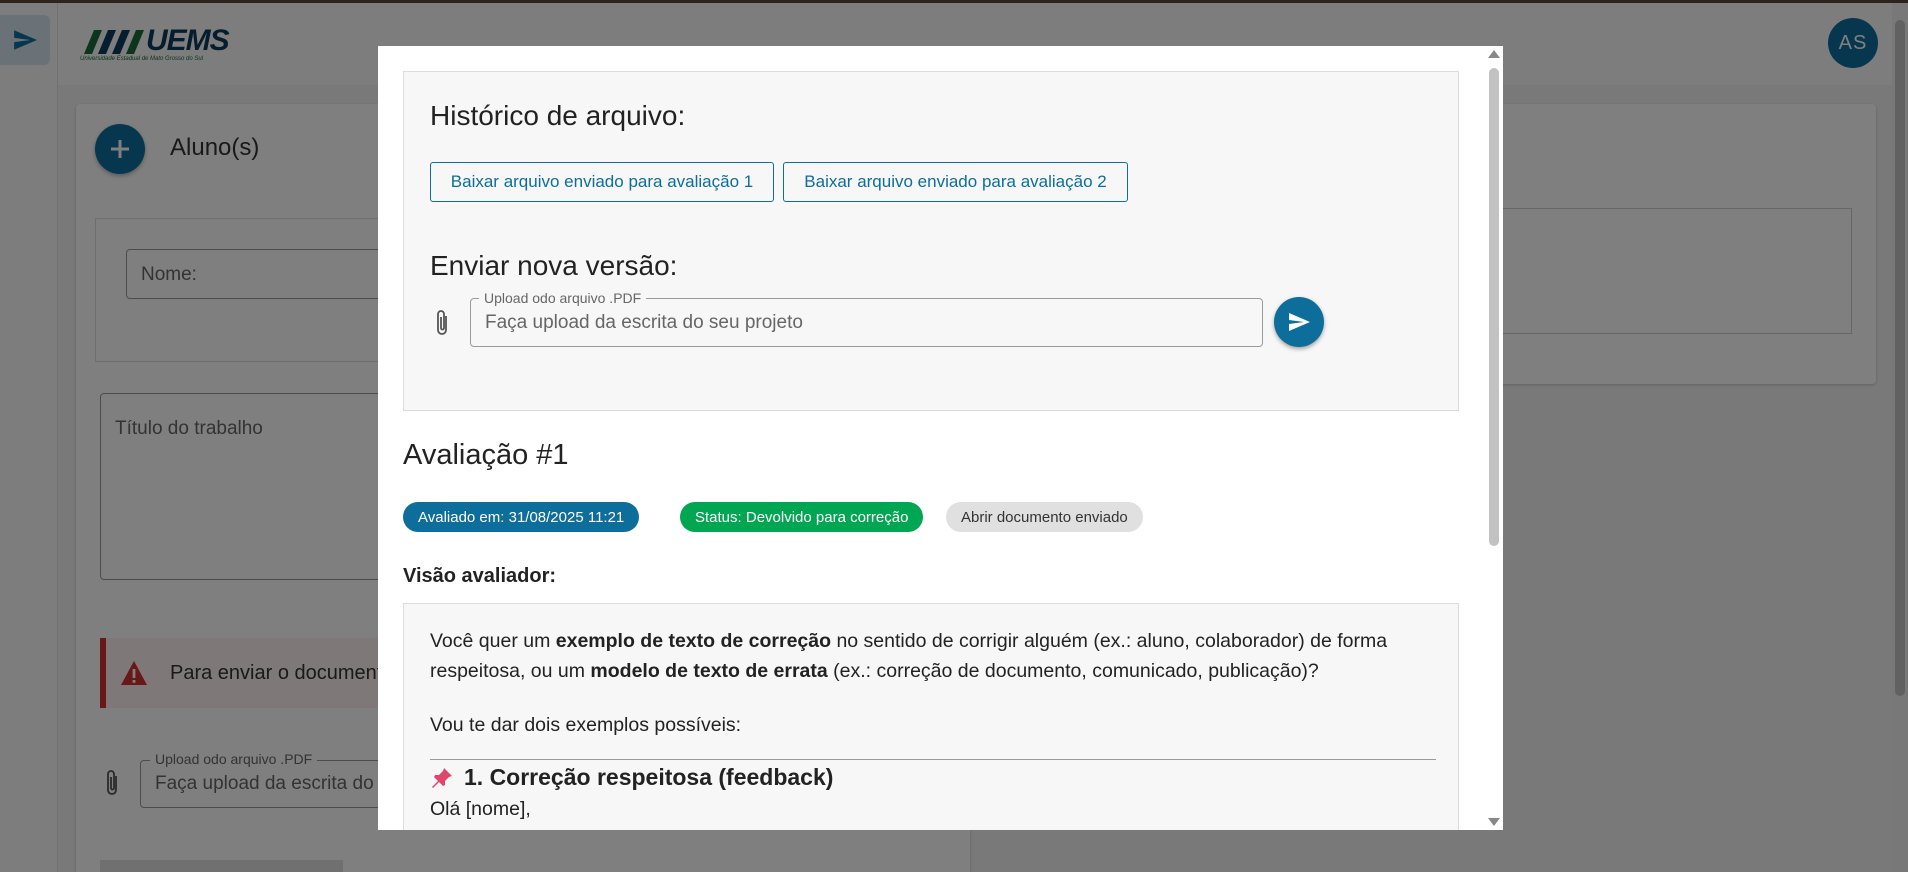 The height and width of the screenshot is (872, 1908). What do you see at coordinates (521, 517) in the screenshot?
I see `evaluated-at-badge: Avaliado em: 31/08/2025 11:21` at bounding box center [521, 517].